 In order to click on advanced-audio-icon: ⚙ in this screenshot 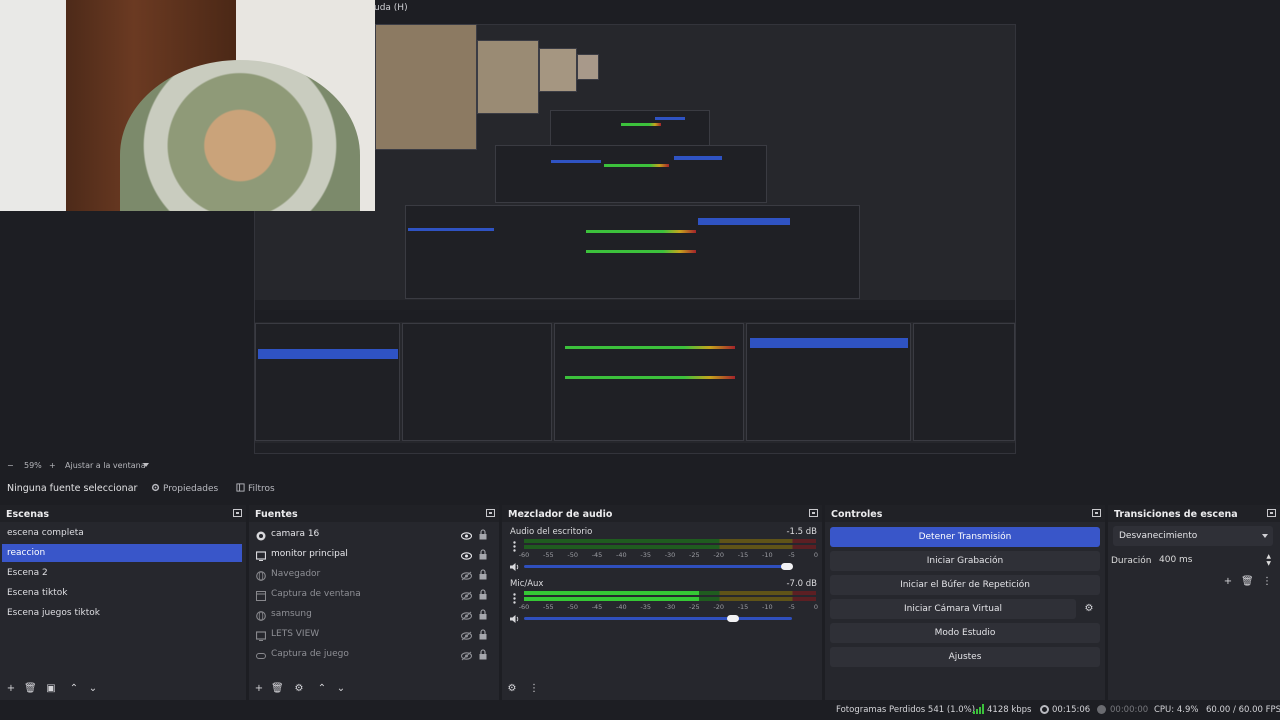, I will do `click(512, 689)`.